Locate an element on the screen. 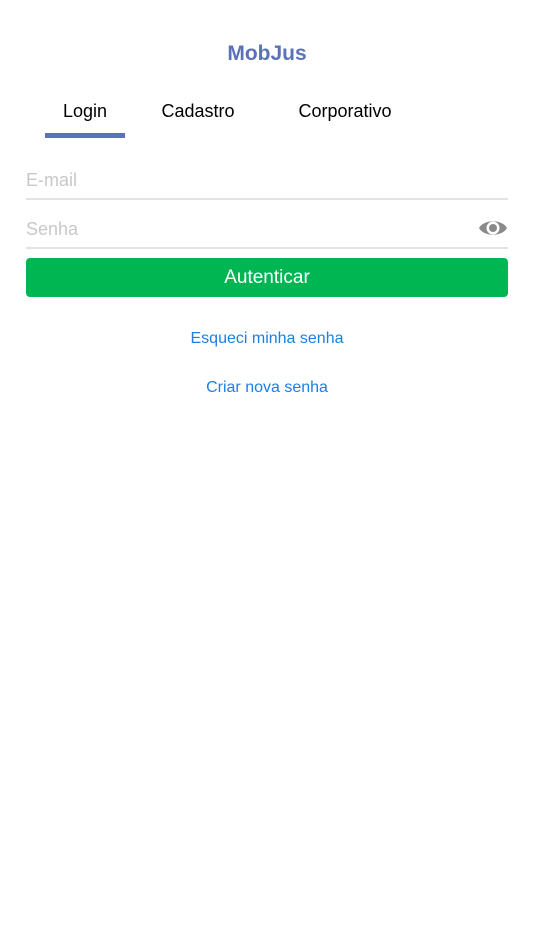  authenticate-button: Autenticar is located at coordinates (267, 277).